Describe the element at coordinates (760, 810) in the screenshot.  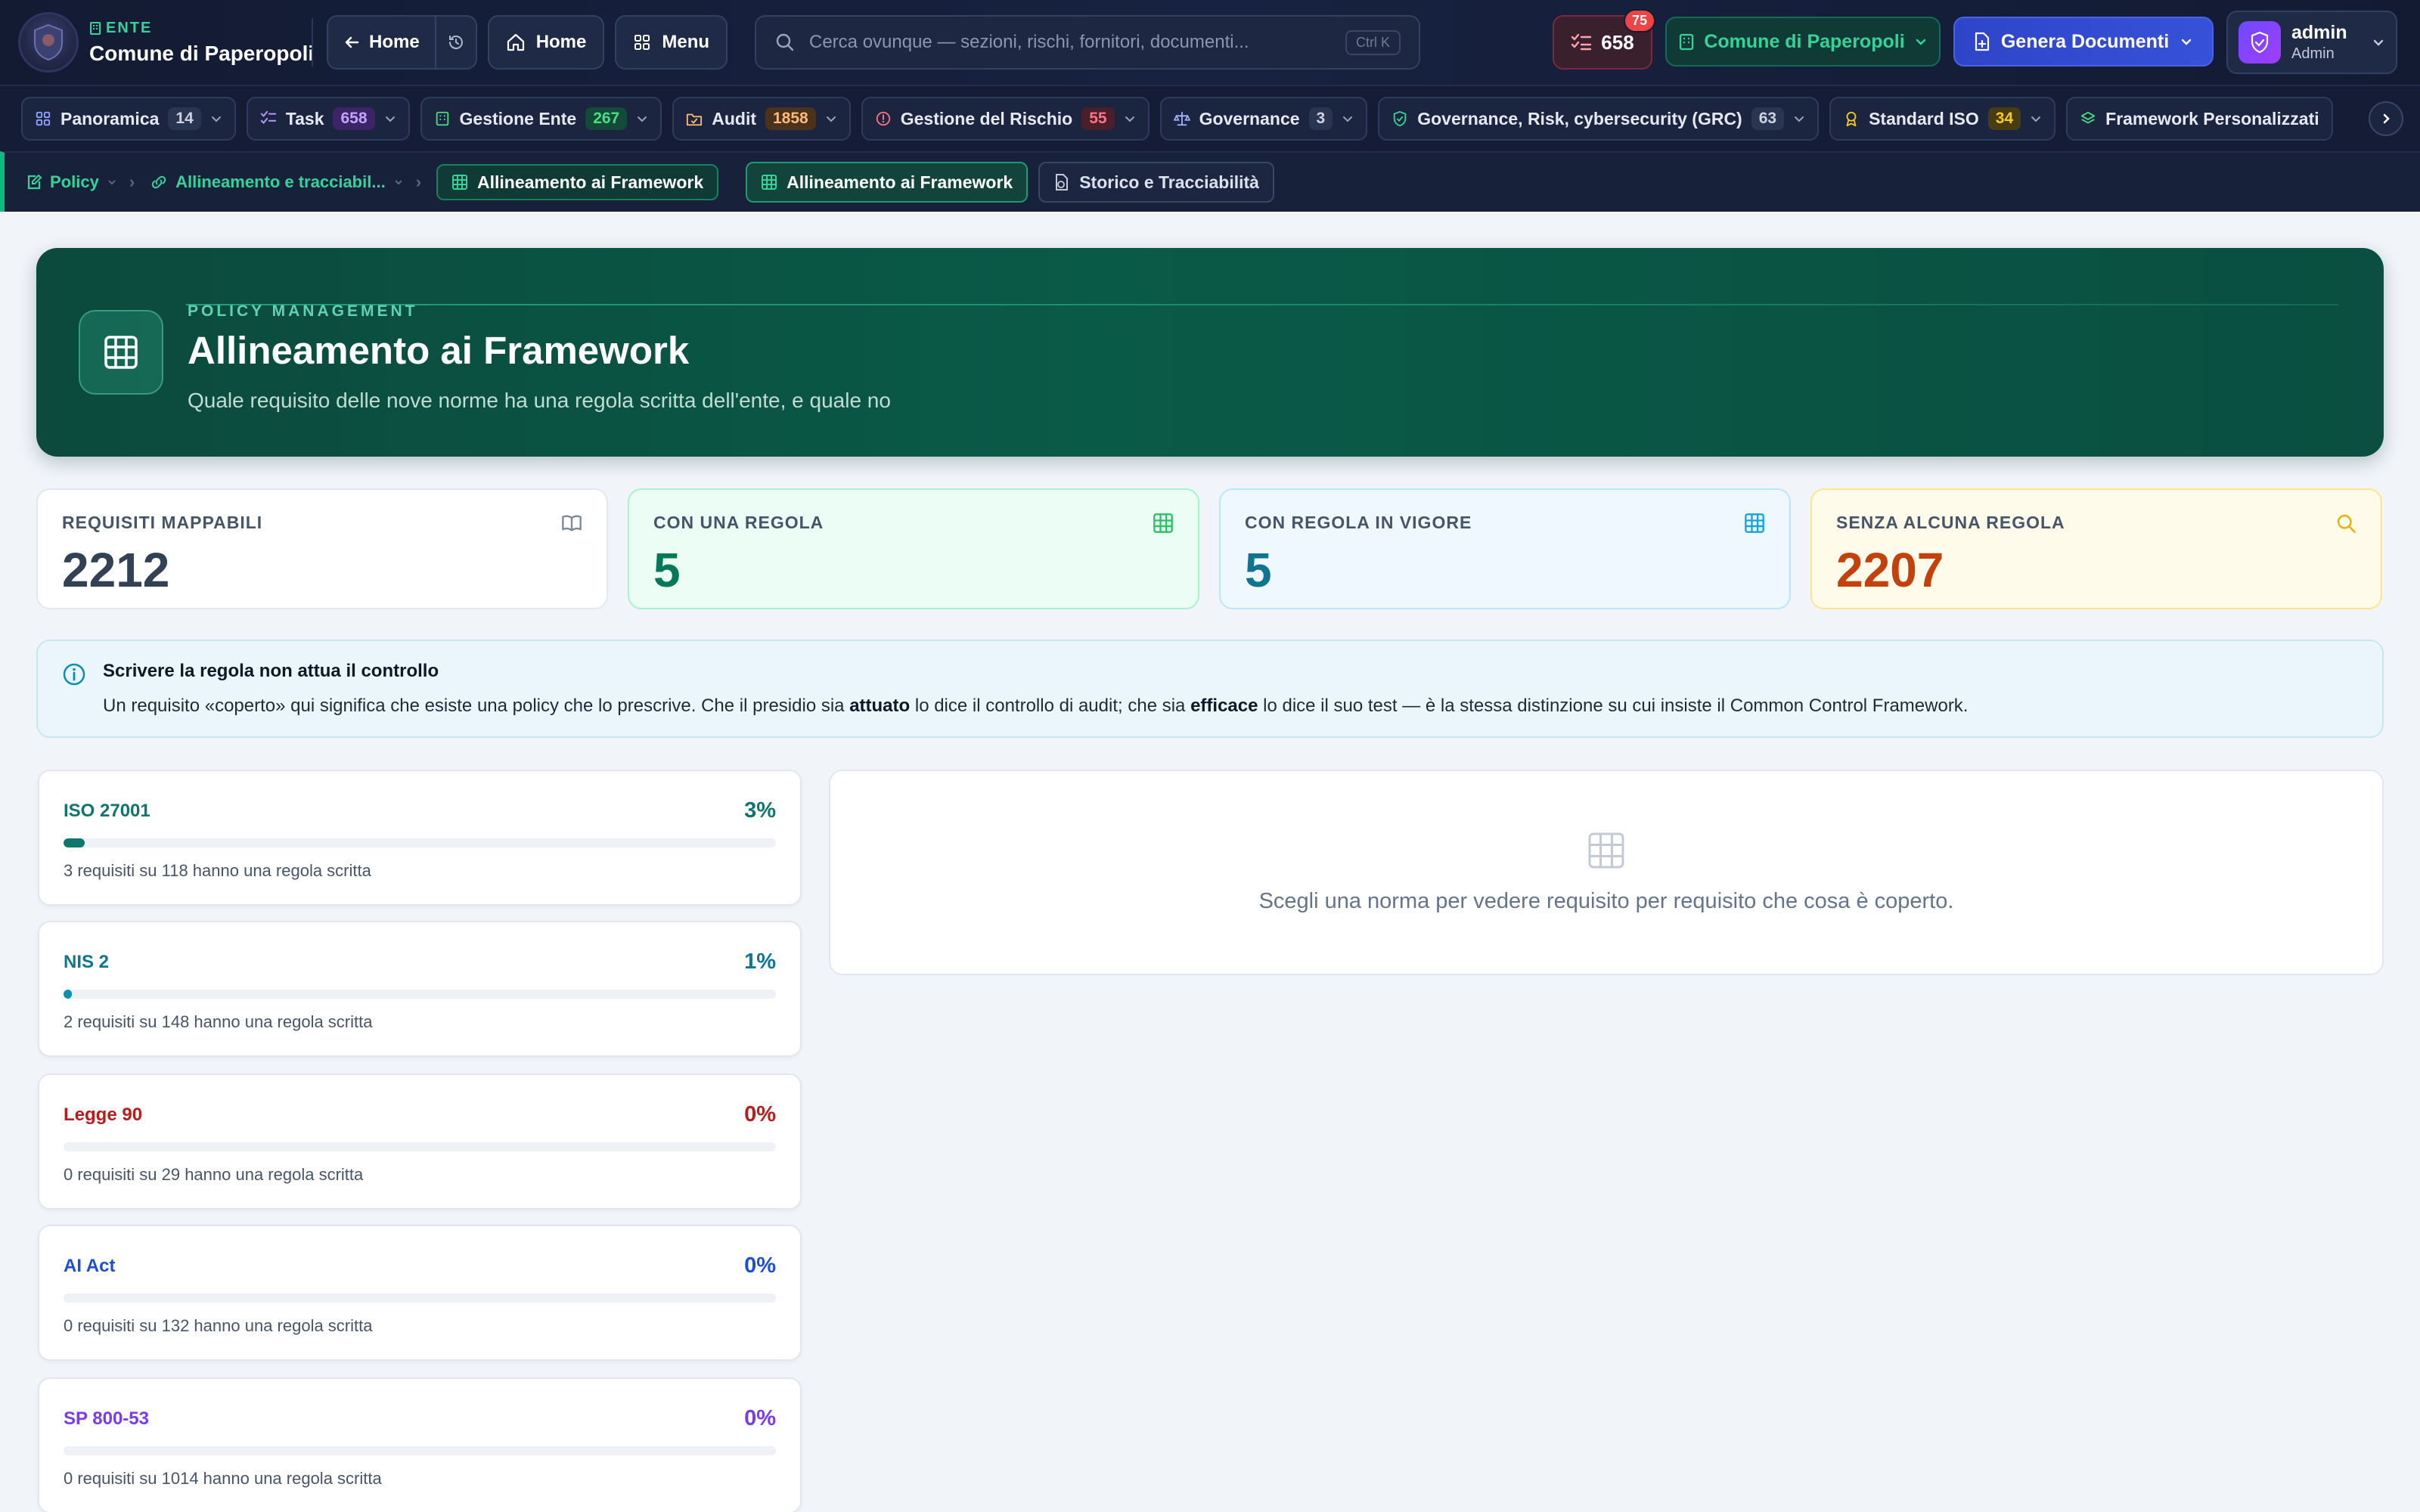
I see `framework-percentage: 3%` at that location.